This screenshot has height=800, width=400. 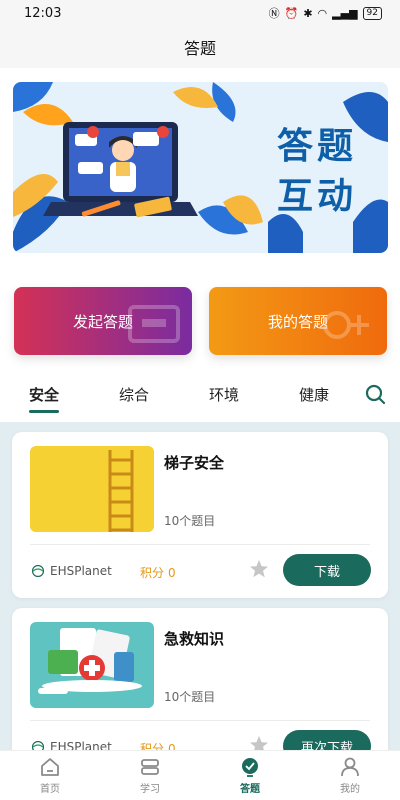 I want to click on study-icon, so click(x=150, y=767).